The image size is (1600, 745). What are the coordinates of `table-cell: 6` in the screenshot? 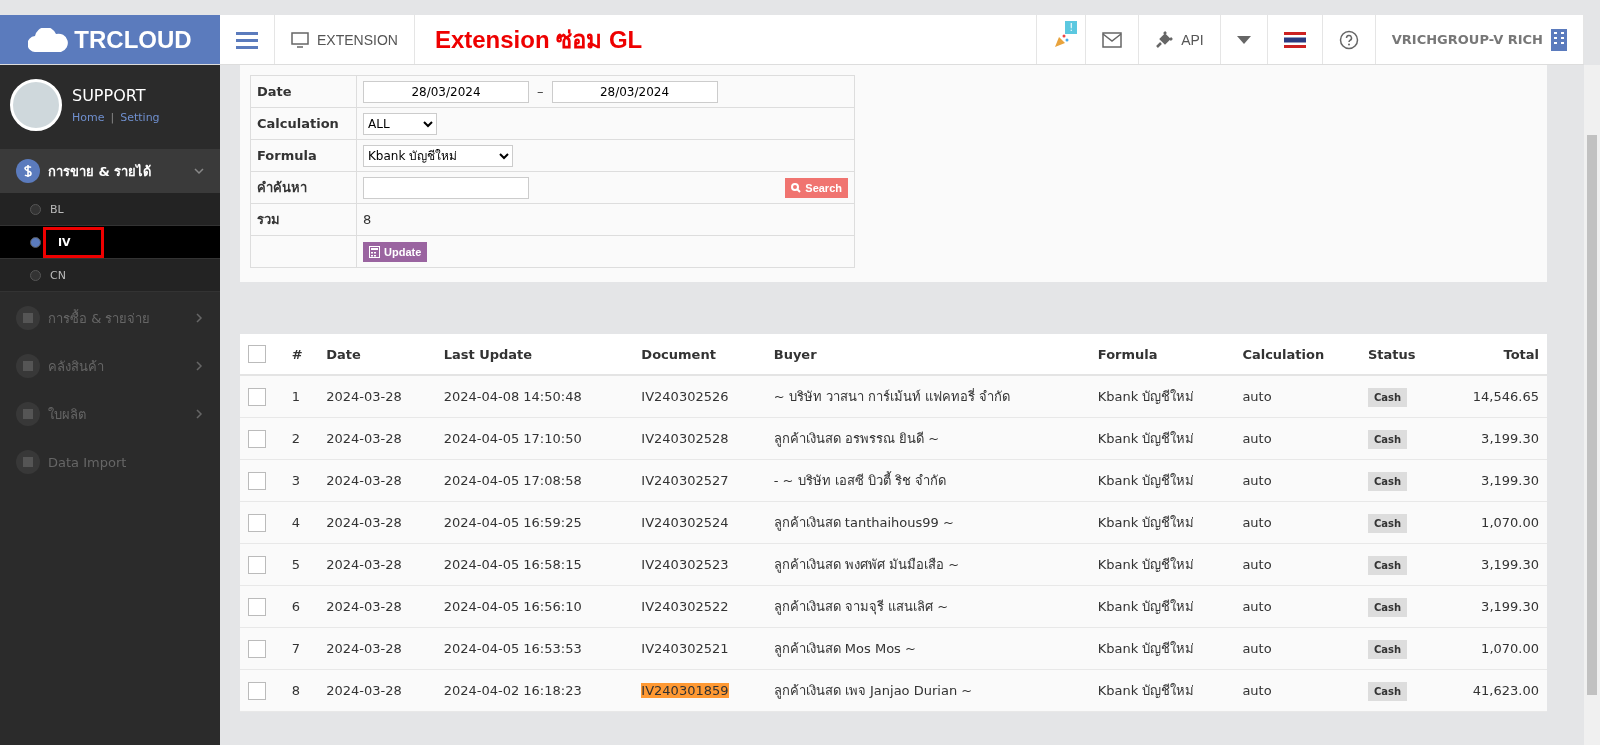 It's located at (301, 606).